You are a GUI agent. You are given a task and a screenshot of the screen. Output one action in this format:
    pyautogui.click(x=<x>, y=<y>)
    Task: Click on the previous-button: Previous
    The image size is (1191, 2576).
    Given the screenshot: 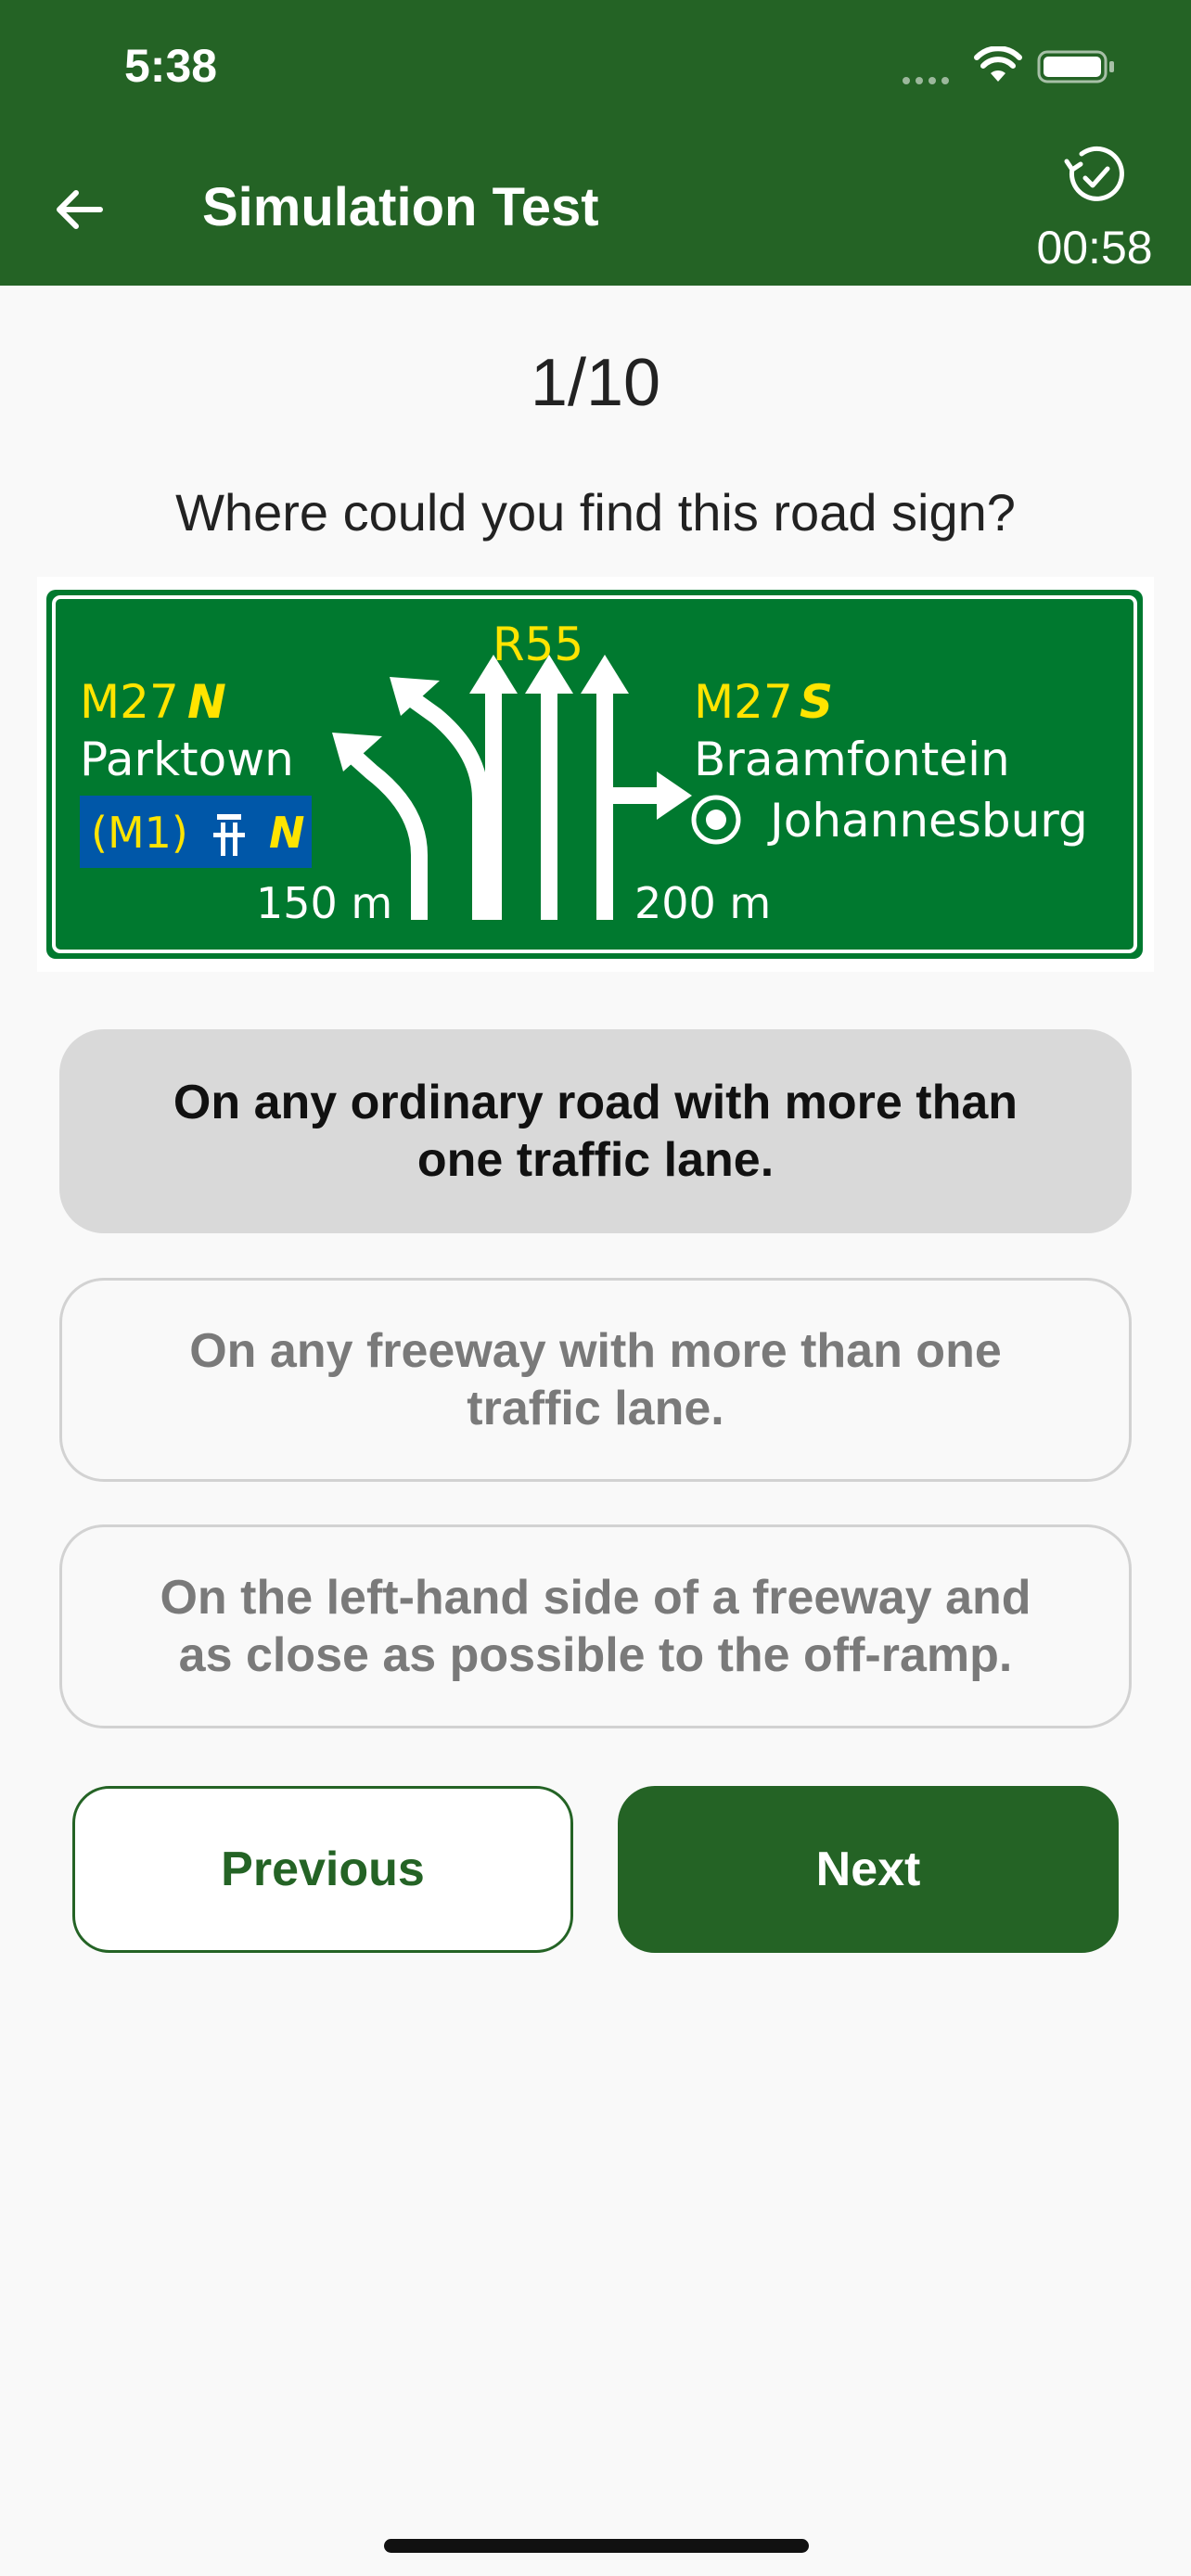 What is the action you would take?
    pyautogui.click(x=322, y=1869)
    